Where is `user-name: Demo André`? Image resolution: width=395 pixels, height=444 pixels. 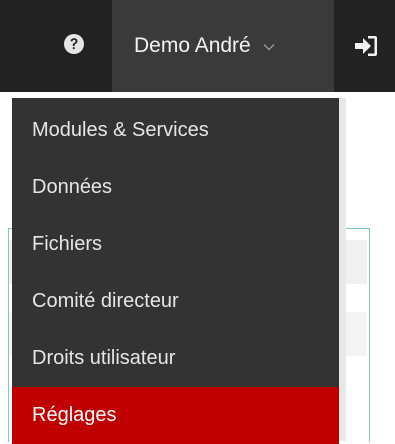 user-name: Demo André is located at coordinates (192, 45).